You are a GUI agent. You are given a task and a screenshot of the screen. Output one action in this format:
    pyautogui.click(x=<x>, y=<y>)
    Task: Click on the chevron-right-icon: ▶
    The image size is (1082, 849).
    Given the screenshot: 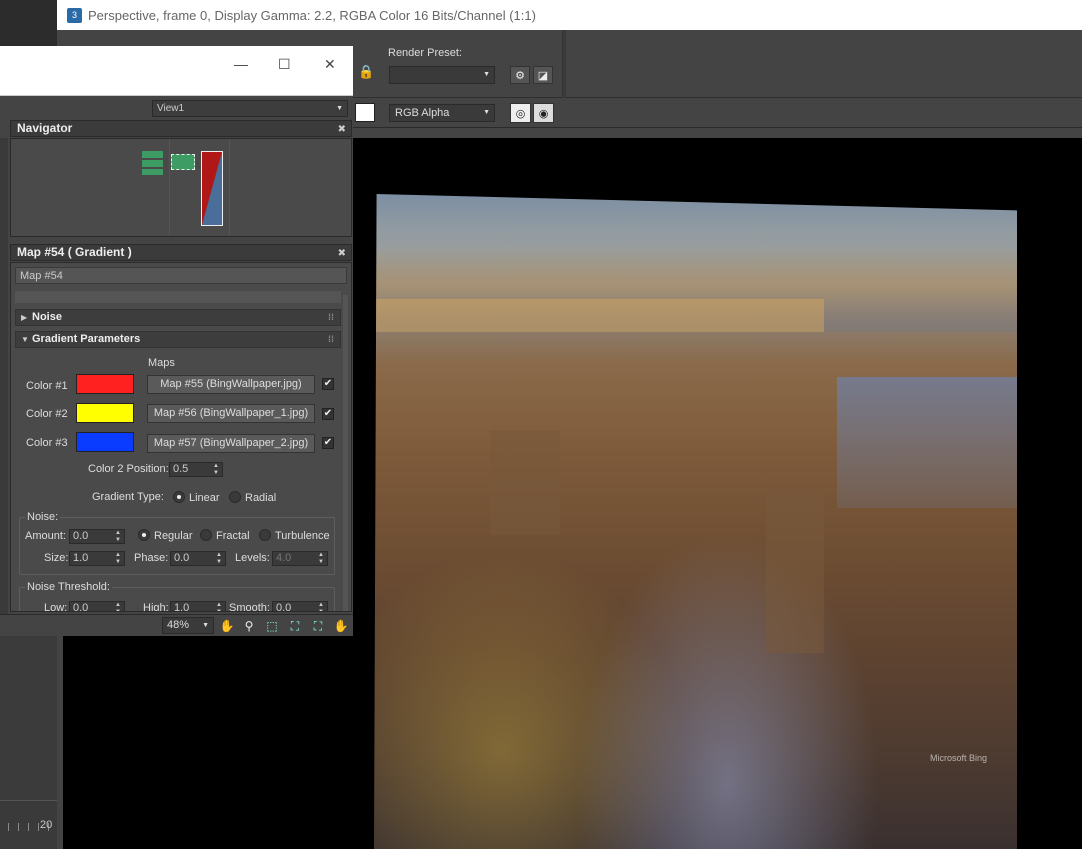 What is the action you would take?
    pyautogui.click(x=24, y=317)
    